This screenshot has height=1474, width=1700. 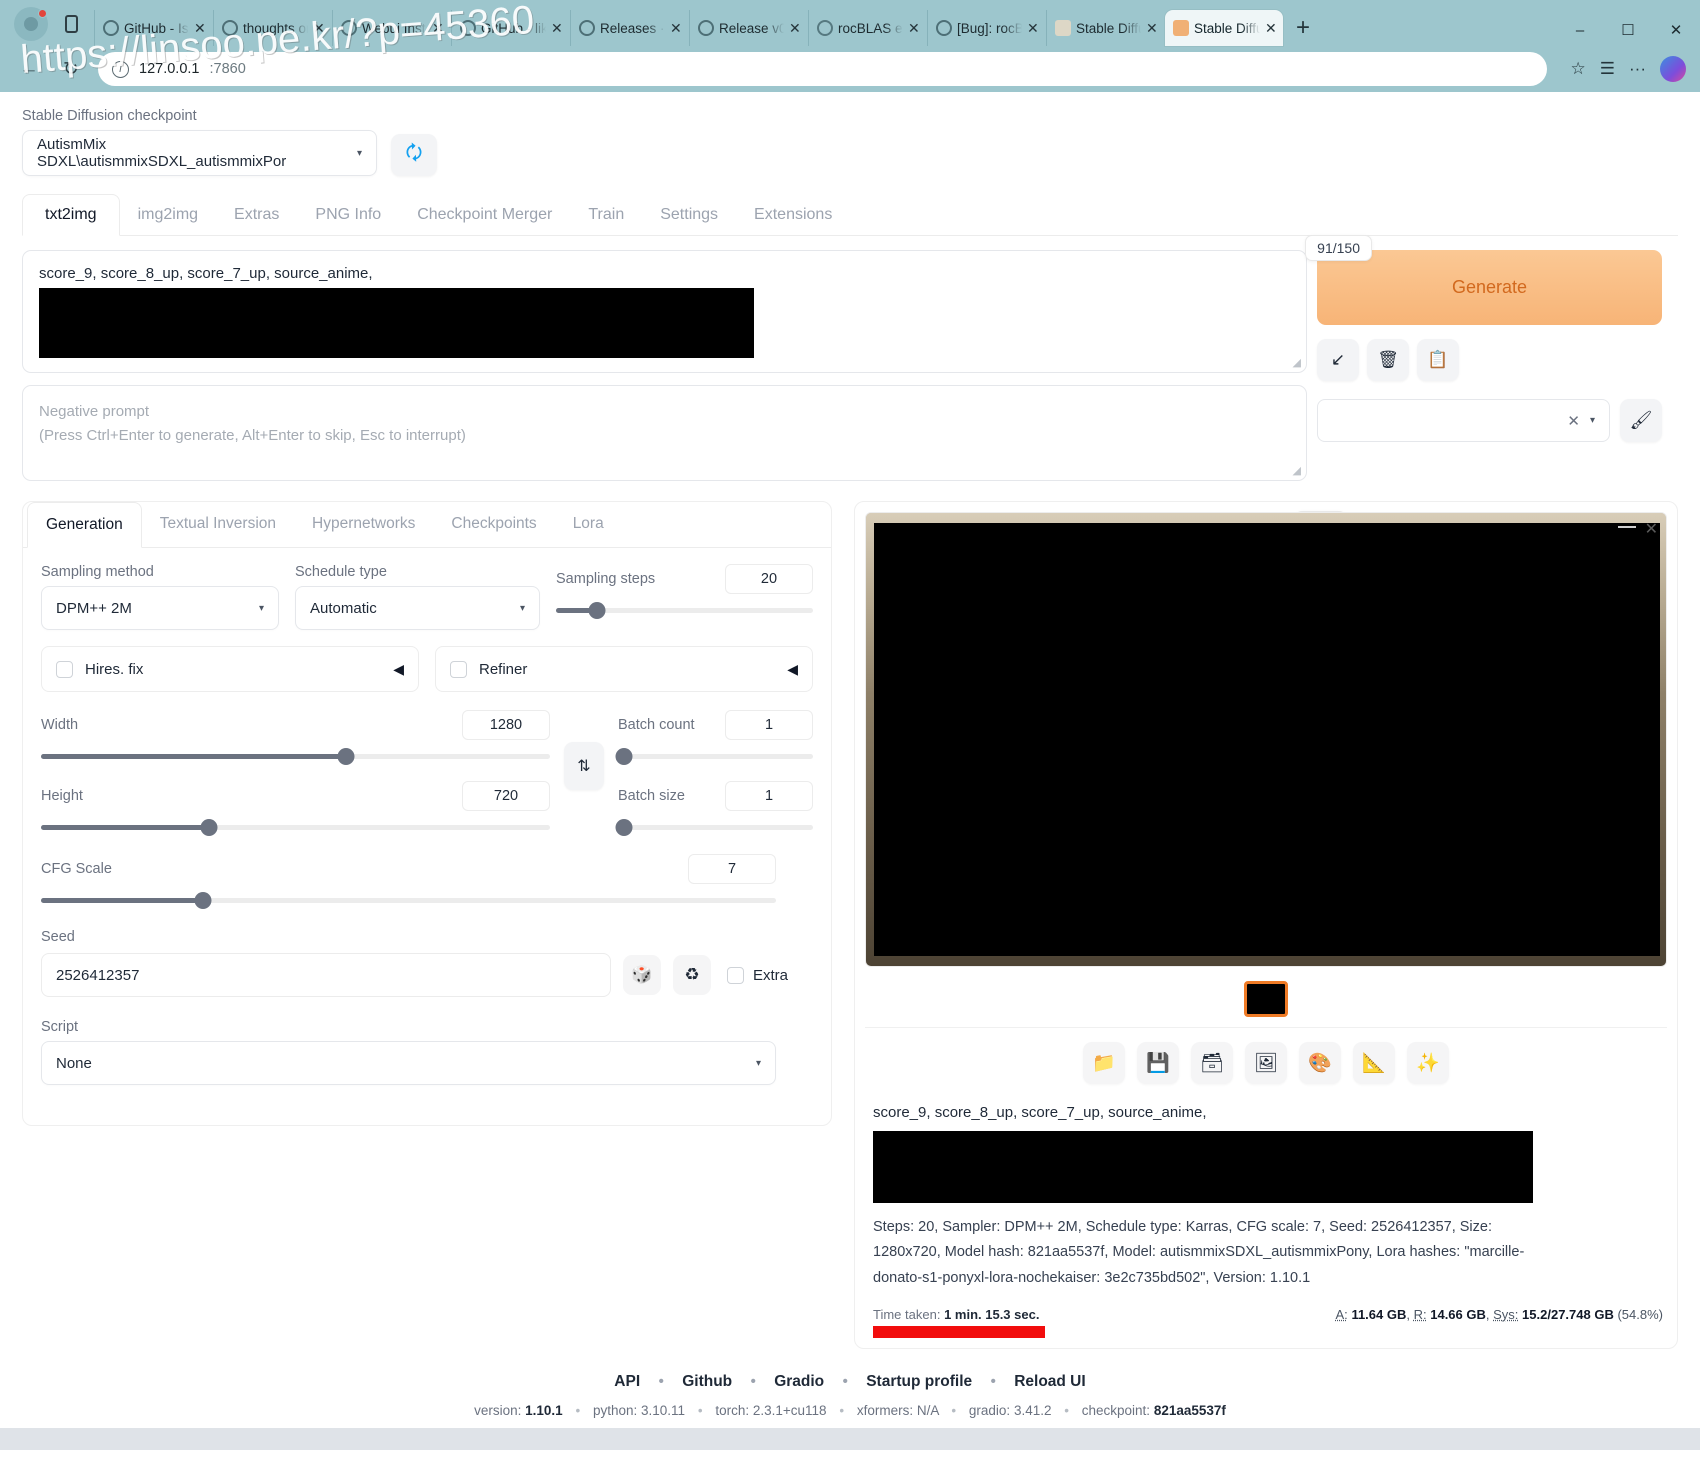 I want to click on width-input: 1280, so click(x=506, y=725).